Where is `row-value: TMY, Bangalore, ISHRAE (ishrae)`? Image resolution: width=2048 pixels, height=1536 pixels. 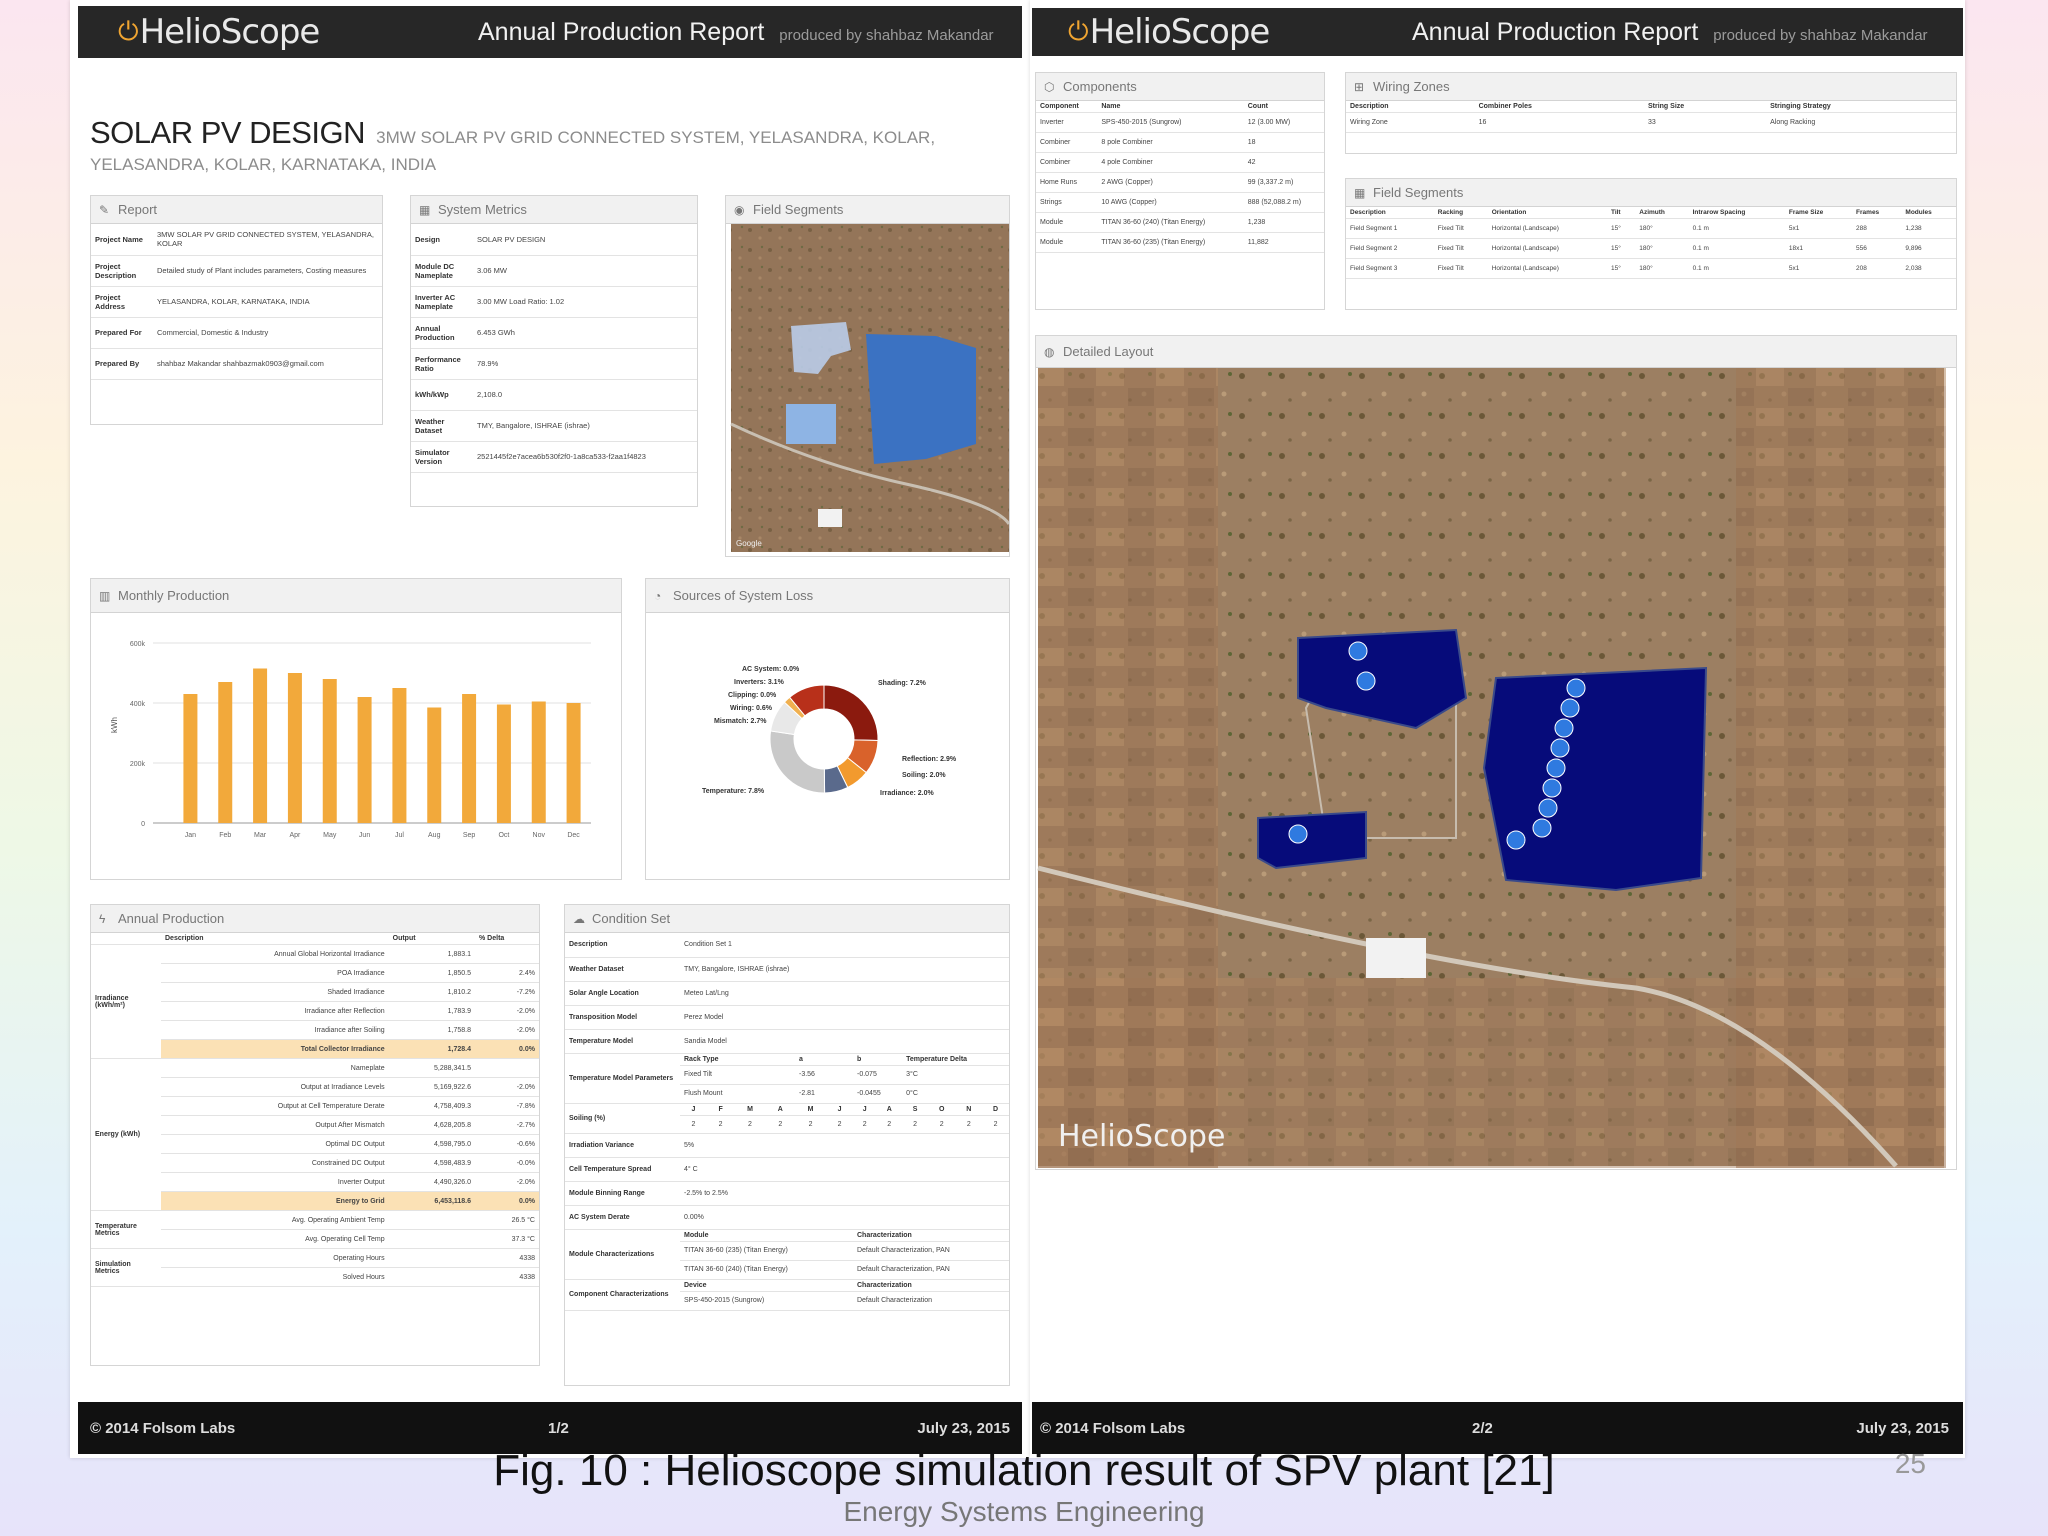
row-value: TMY, Bangalore, ISHRAE (ishrae) is located at coordinates (585, 426).